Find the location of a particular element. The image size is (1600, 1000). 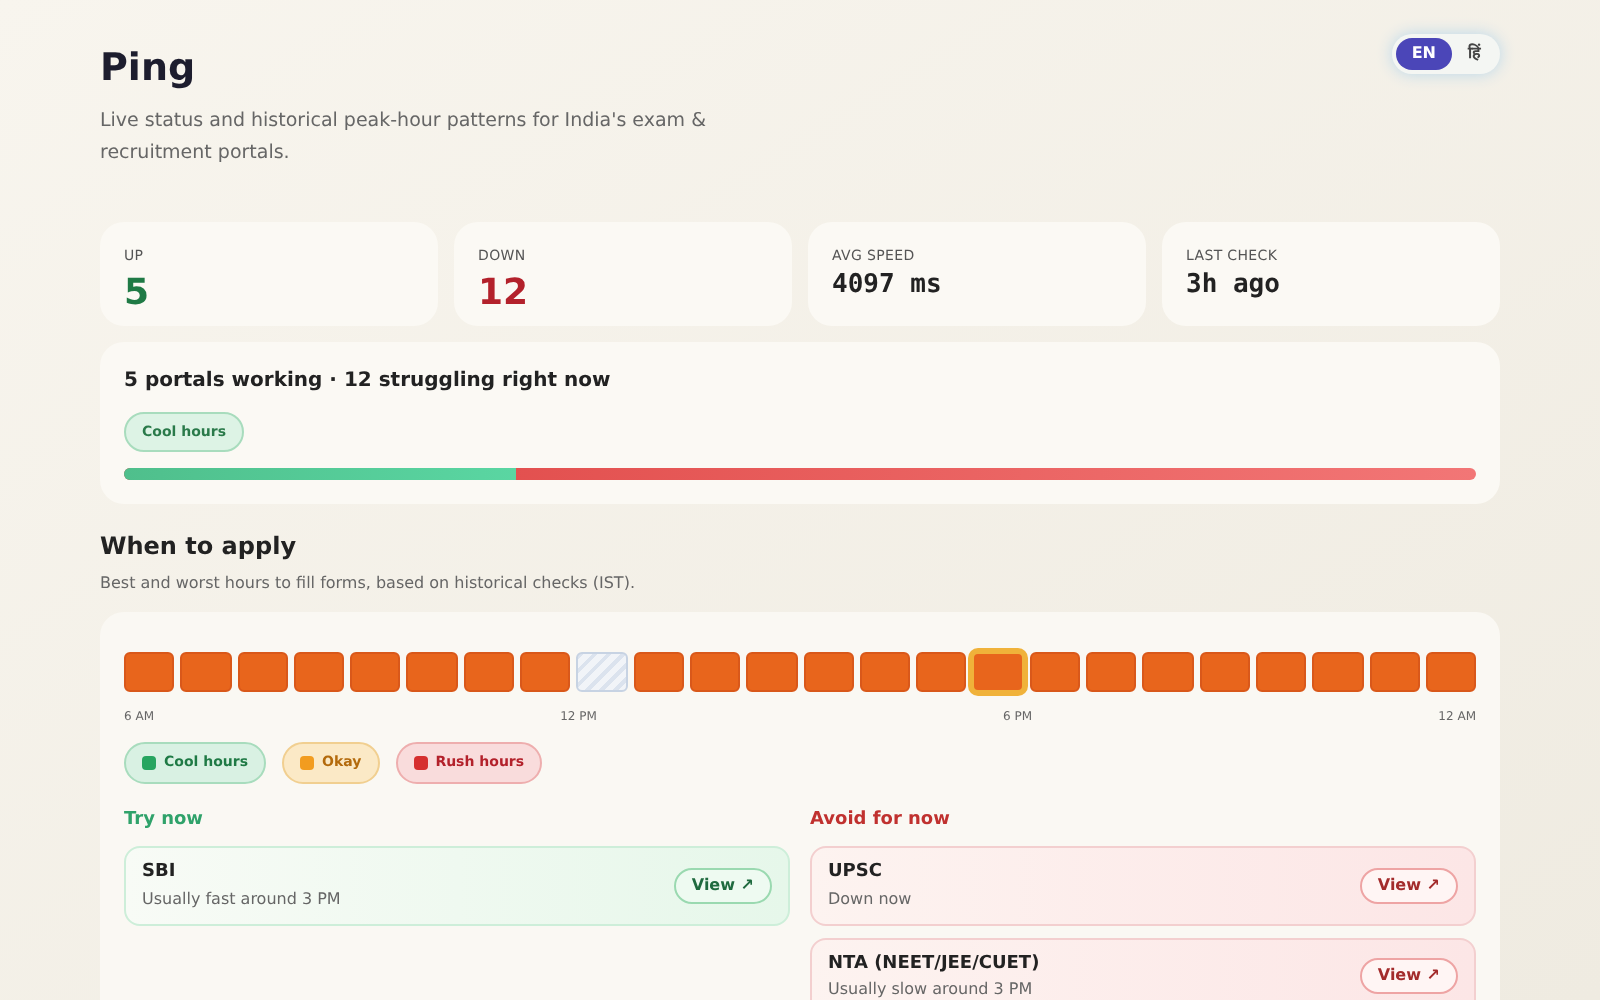

stat-value: 4097 ms is located at coordinates (888, 286).